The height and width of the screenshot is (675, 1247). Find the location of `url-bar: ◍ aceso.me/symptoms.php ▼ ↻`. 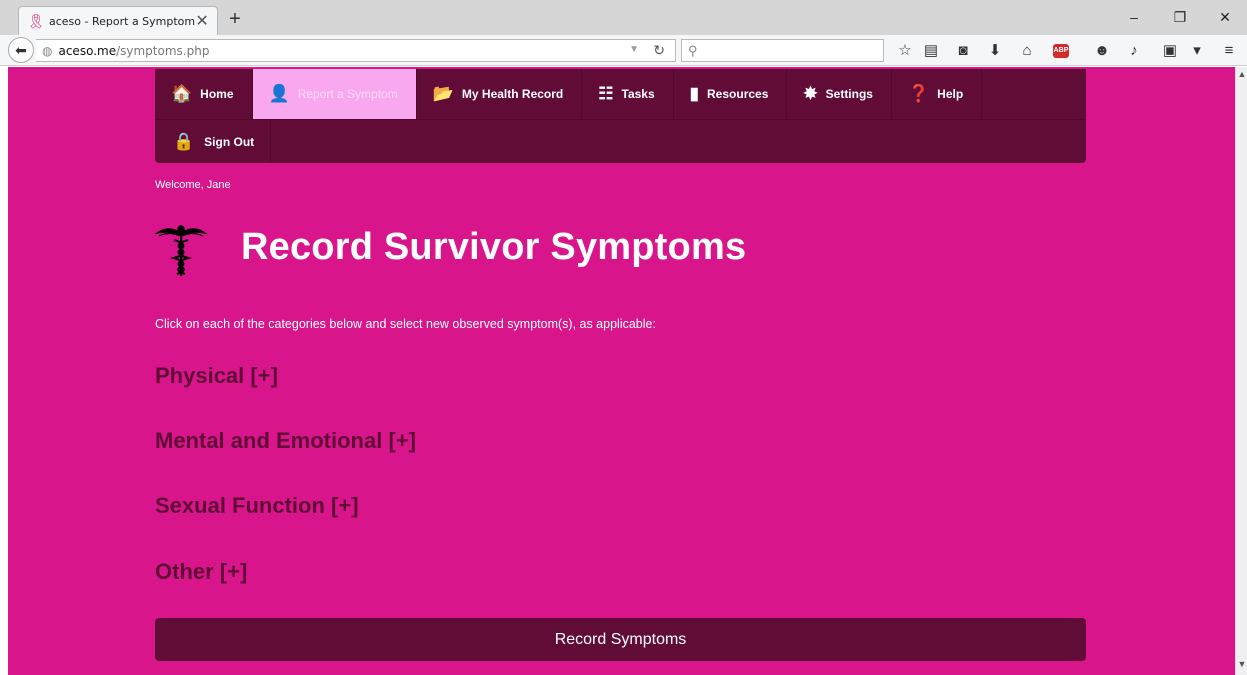

url-bar: ◍ aceso.me/symptoms.php ▼ ↻ is located at coordinates (356, 50).